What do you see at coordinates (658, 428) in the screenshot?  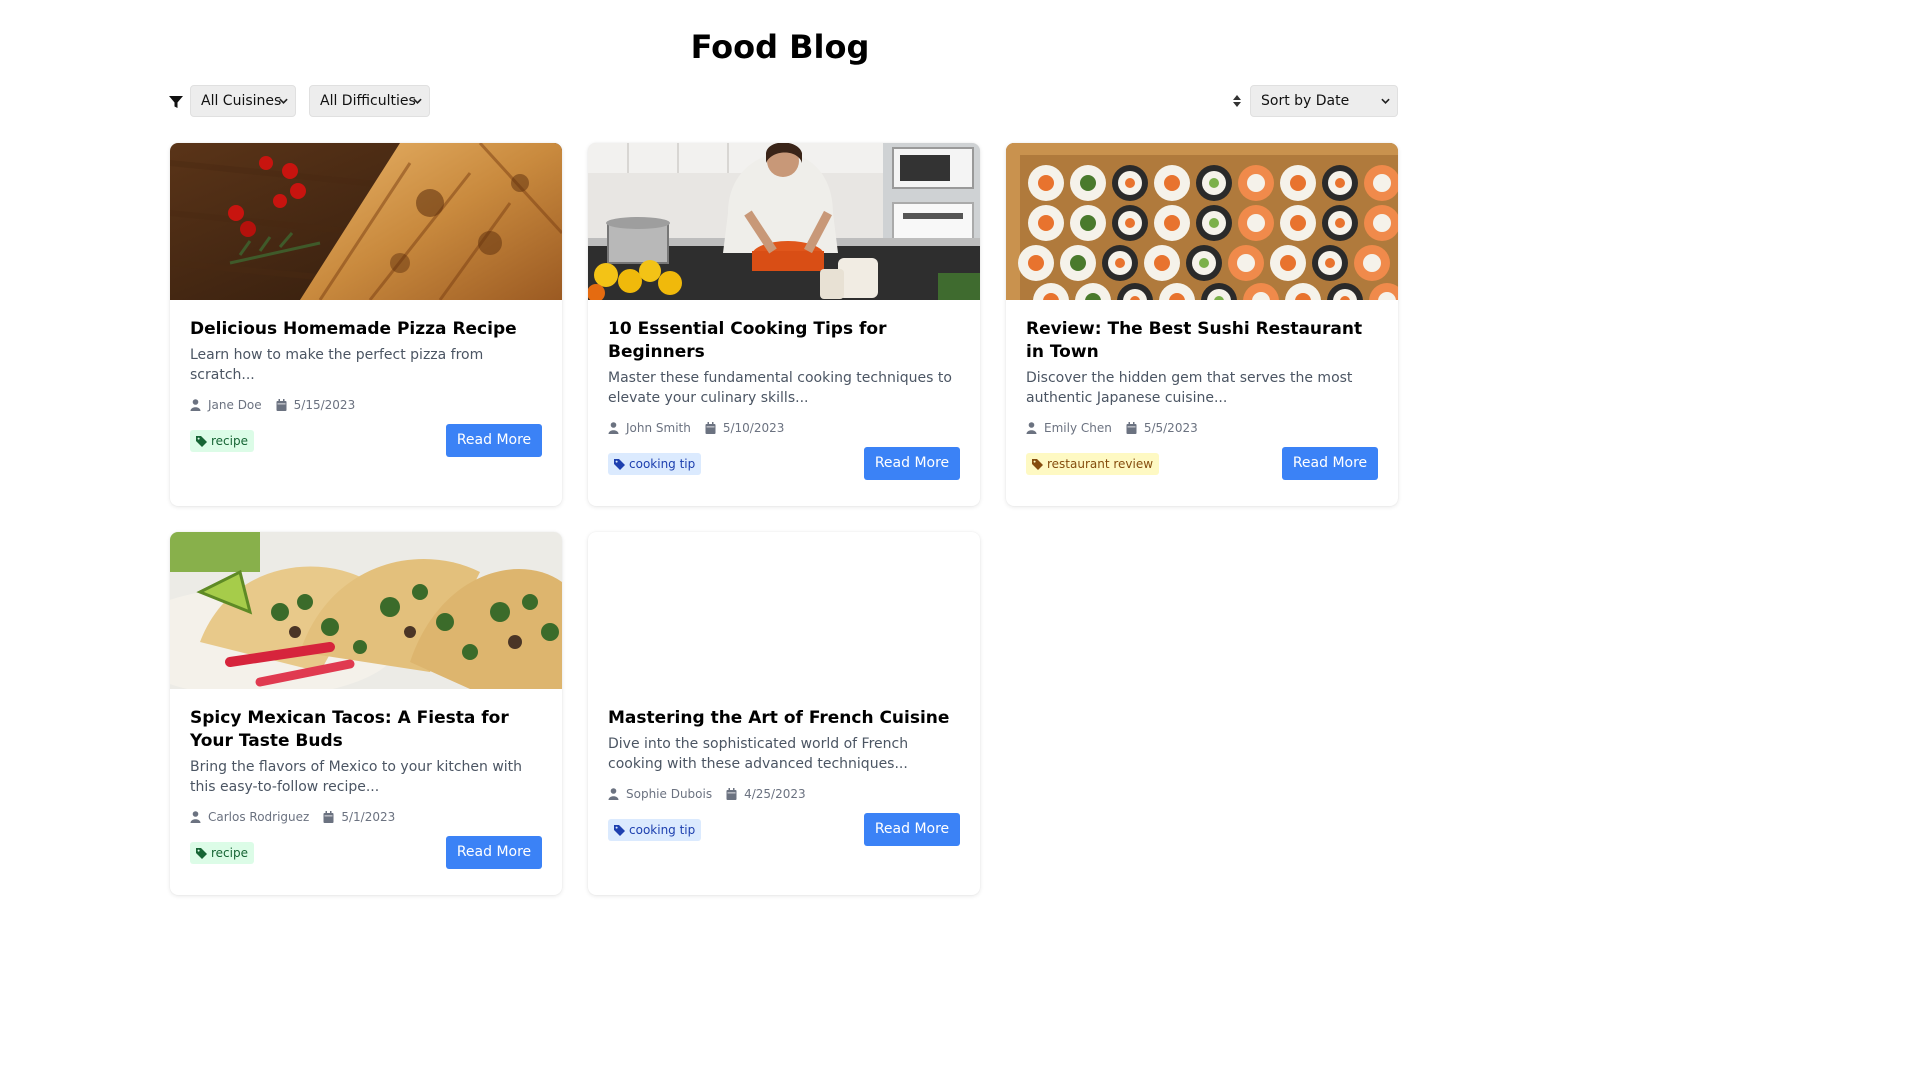 I see `post-author: John Smith` at bounding box center [658, 428].